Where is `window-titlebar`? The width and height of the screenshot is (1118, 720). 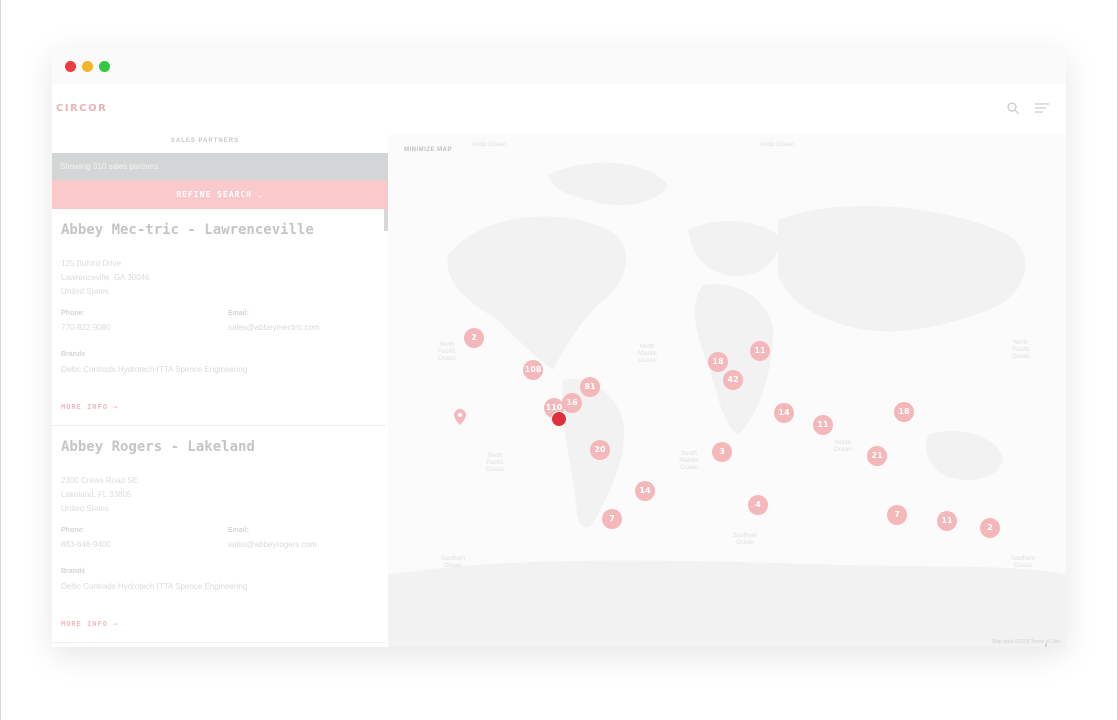
window-titlebar is located at coordinates (559, 67).